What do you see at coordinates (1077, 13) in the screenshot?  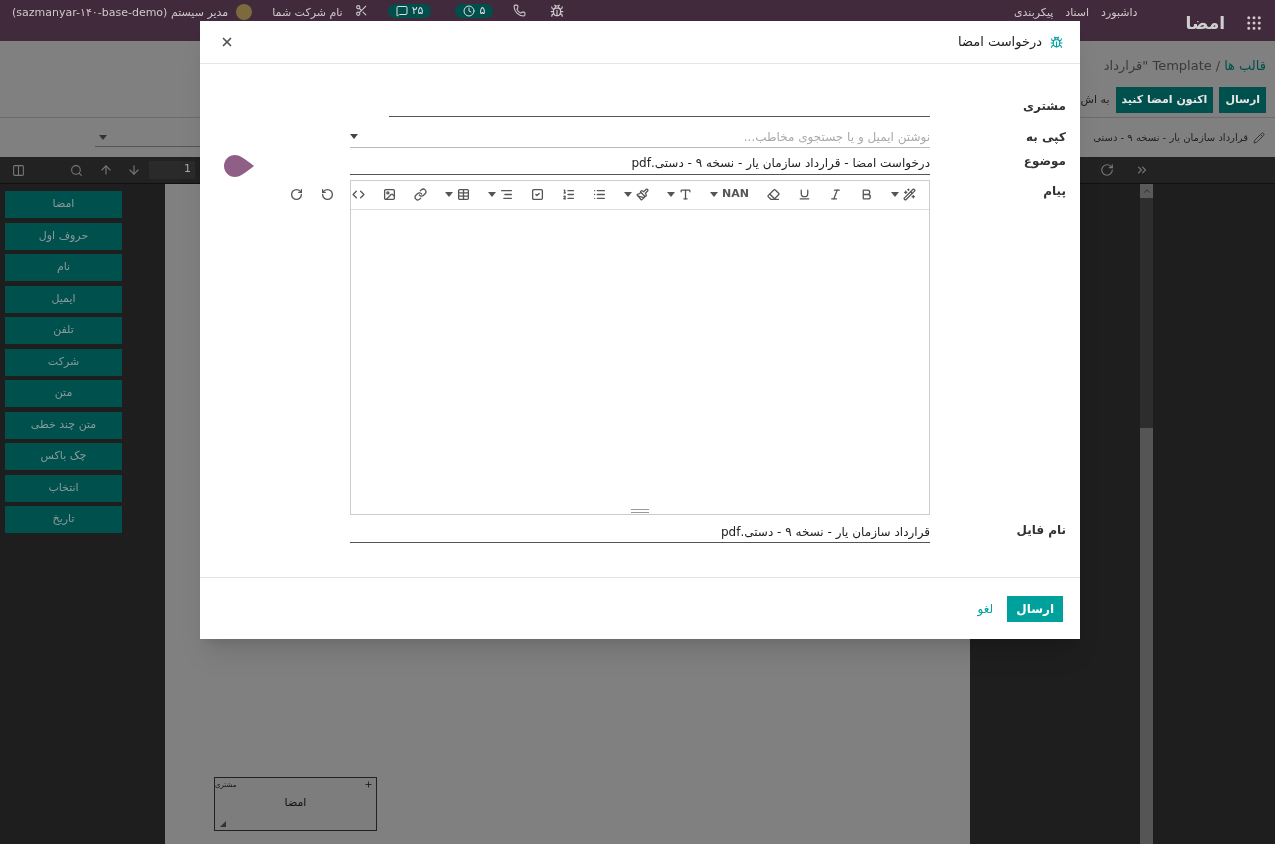 I see `menu-item: اسناد` at bounding box center [1077, 13].